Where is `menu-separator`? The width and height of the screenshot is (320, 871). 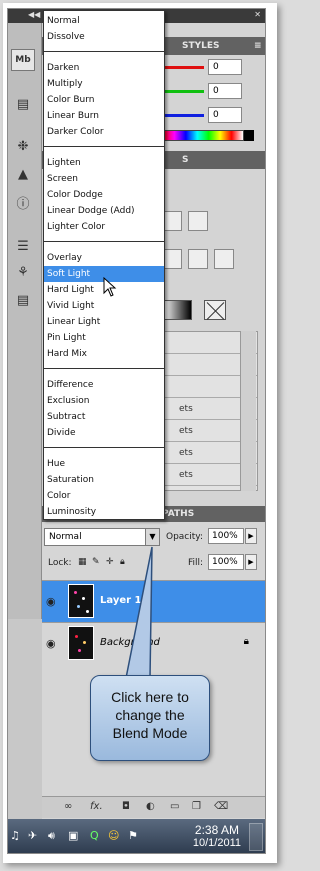 menu-separator is located at coordinates (104, 51).